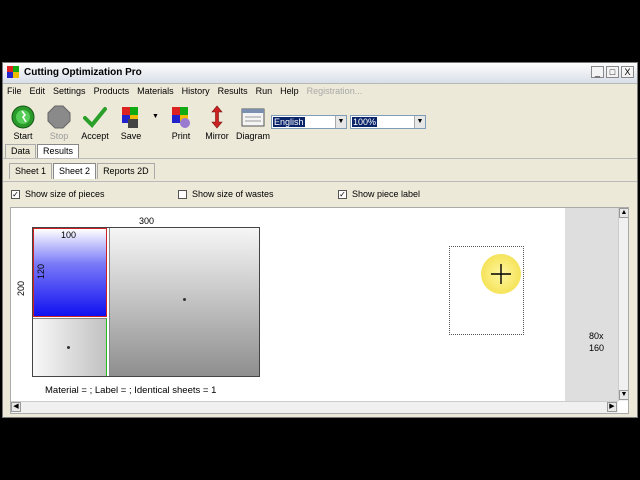 This screenshot has height=480, width=640. I want to click on show-size-pieces-checkbox: ✓ Show size of pieces, so click(58, 194).